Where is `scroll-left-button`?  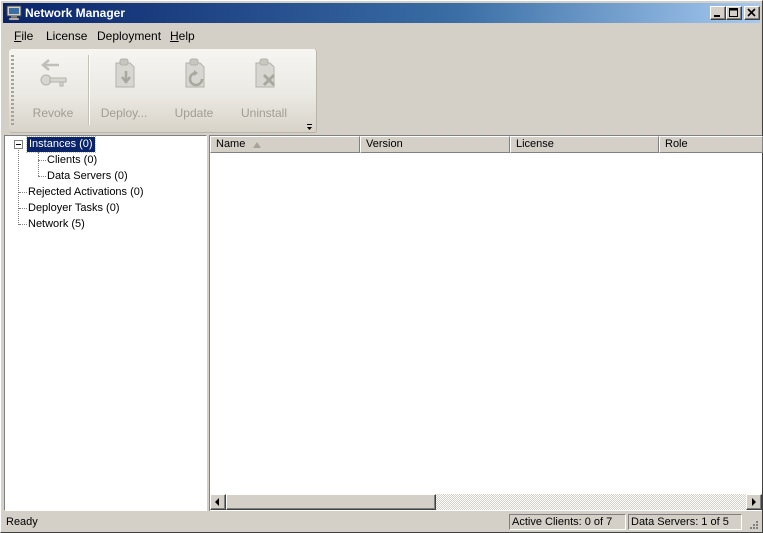
scroll-left-button is located at coordinates (218, 502).